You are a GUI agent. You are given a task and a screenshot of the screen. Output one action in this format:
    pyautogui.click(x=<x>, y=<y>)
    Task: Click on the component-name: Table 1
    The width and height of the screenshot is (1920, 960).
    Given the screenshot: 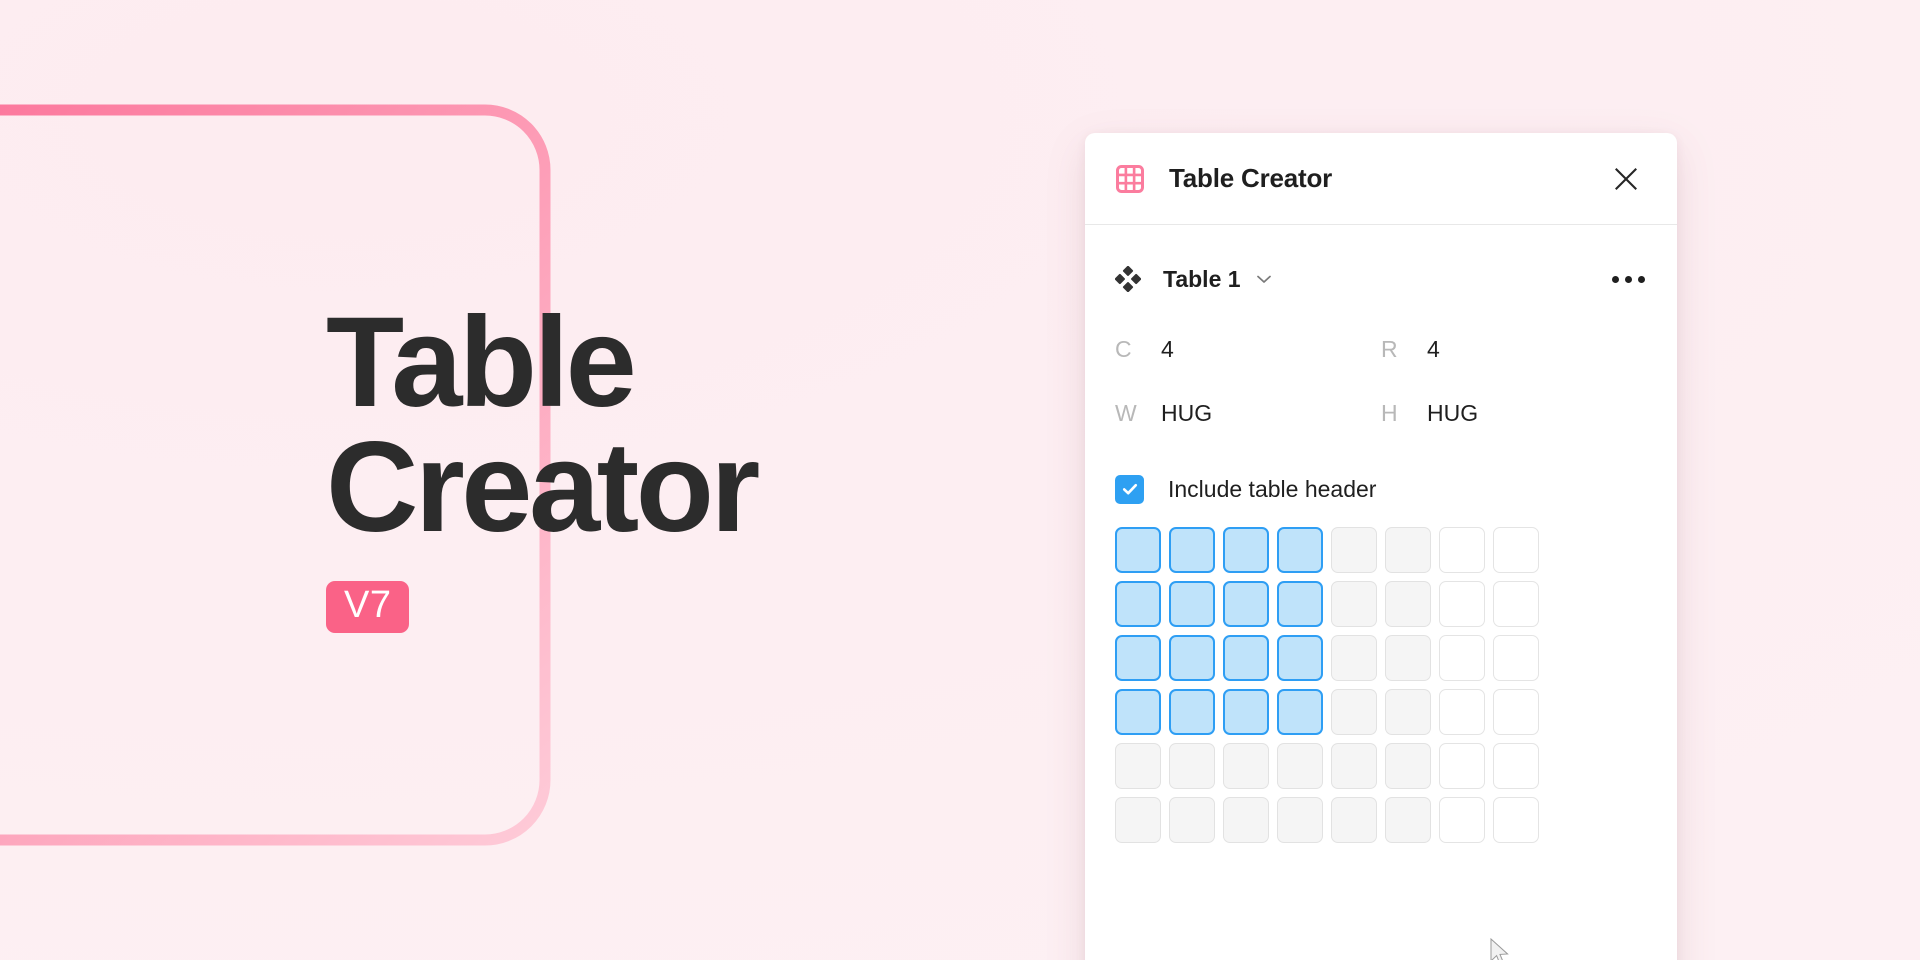 What is the action you would take?
    pyautogui.click(x=1202, y=279)
    